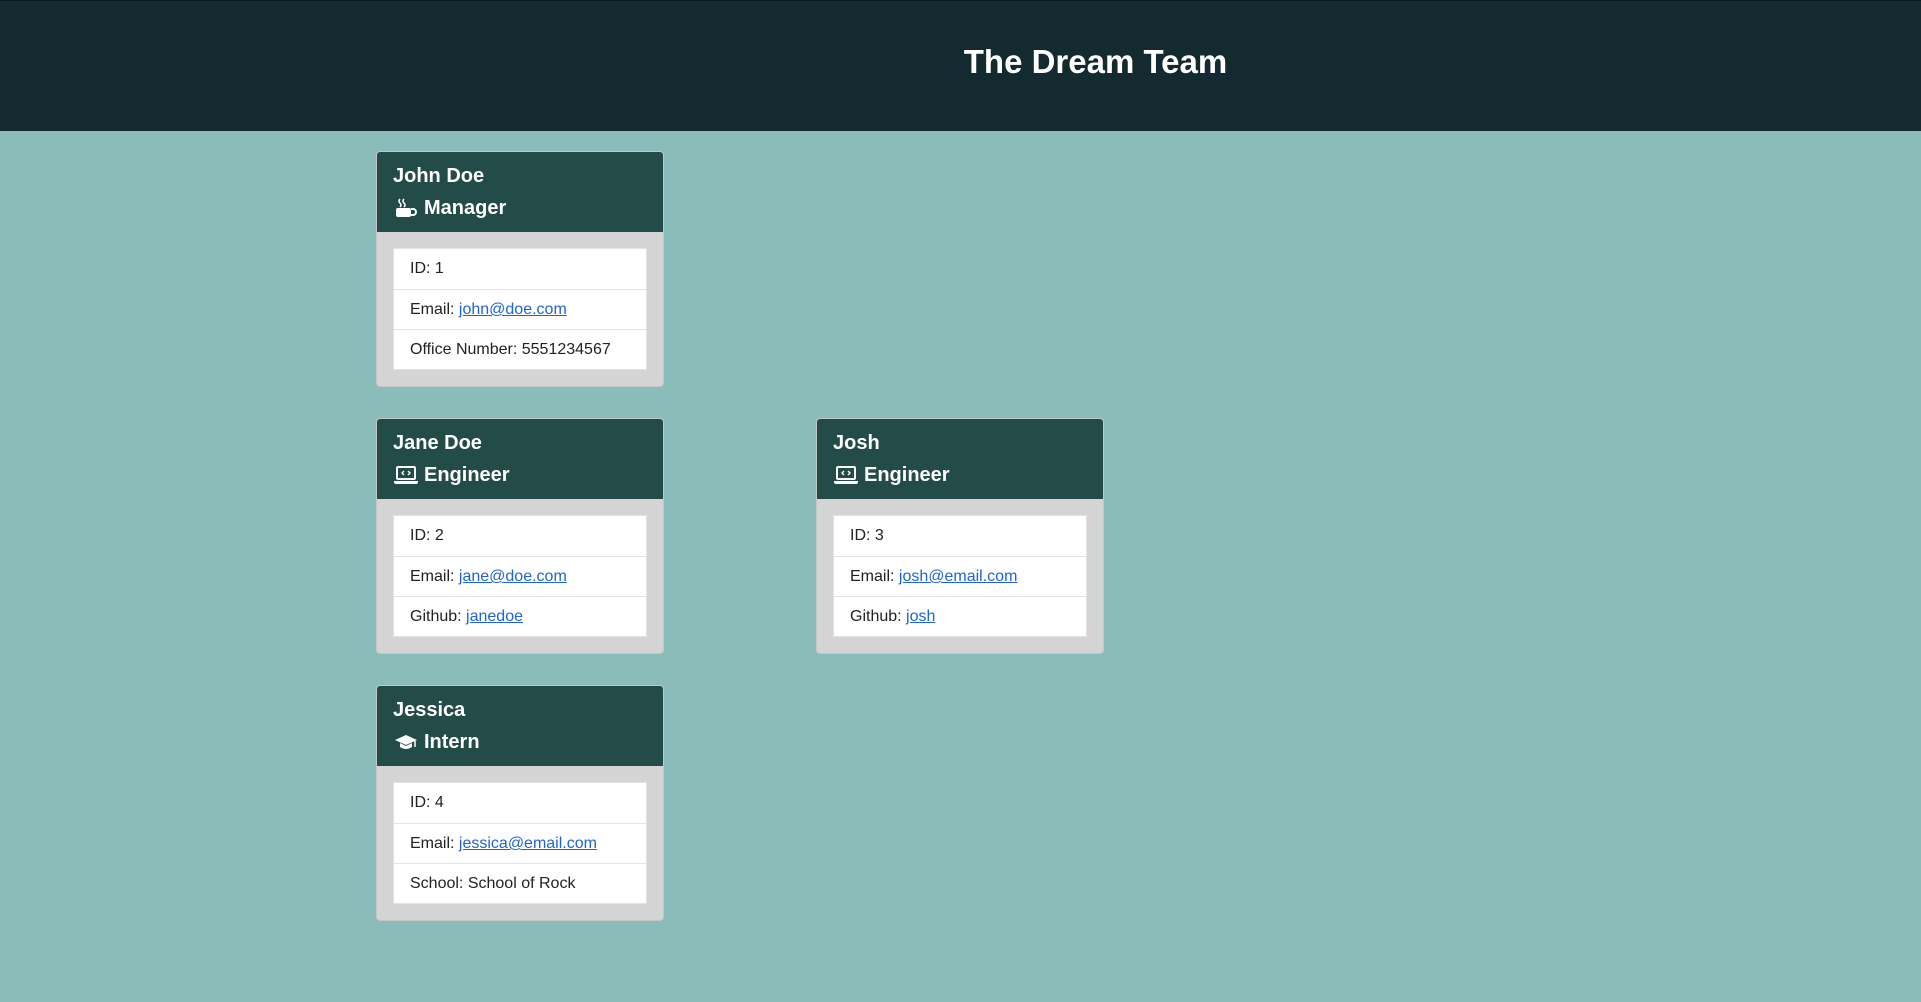 Image resolution: width=1921 pixels, height=1002 pixels. Describe the element at coordinates (437, 883) in the screenshot. I see `school-label: School:` at that location.